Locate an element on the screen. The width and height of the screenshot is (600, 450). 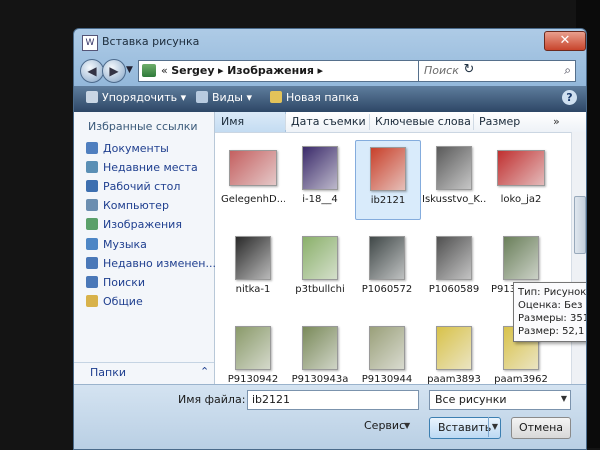
refresh-icon: ↻ is located at coordinates (469, 69).